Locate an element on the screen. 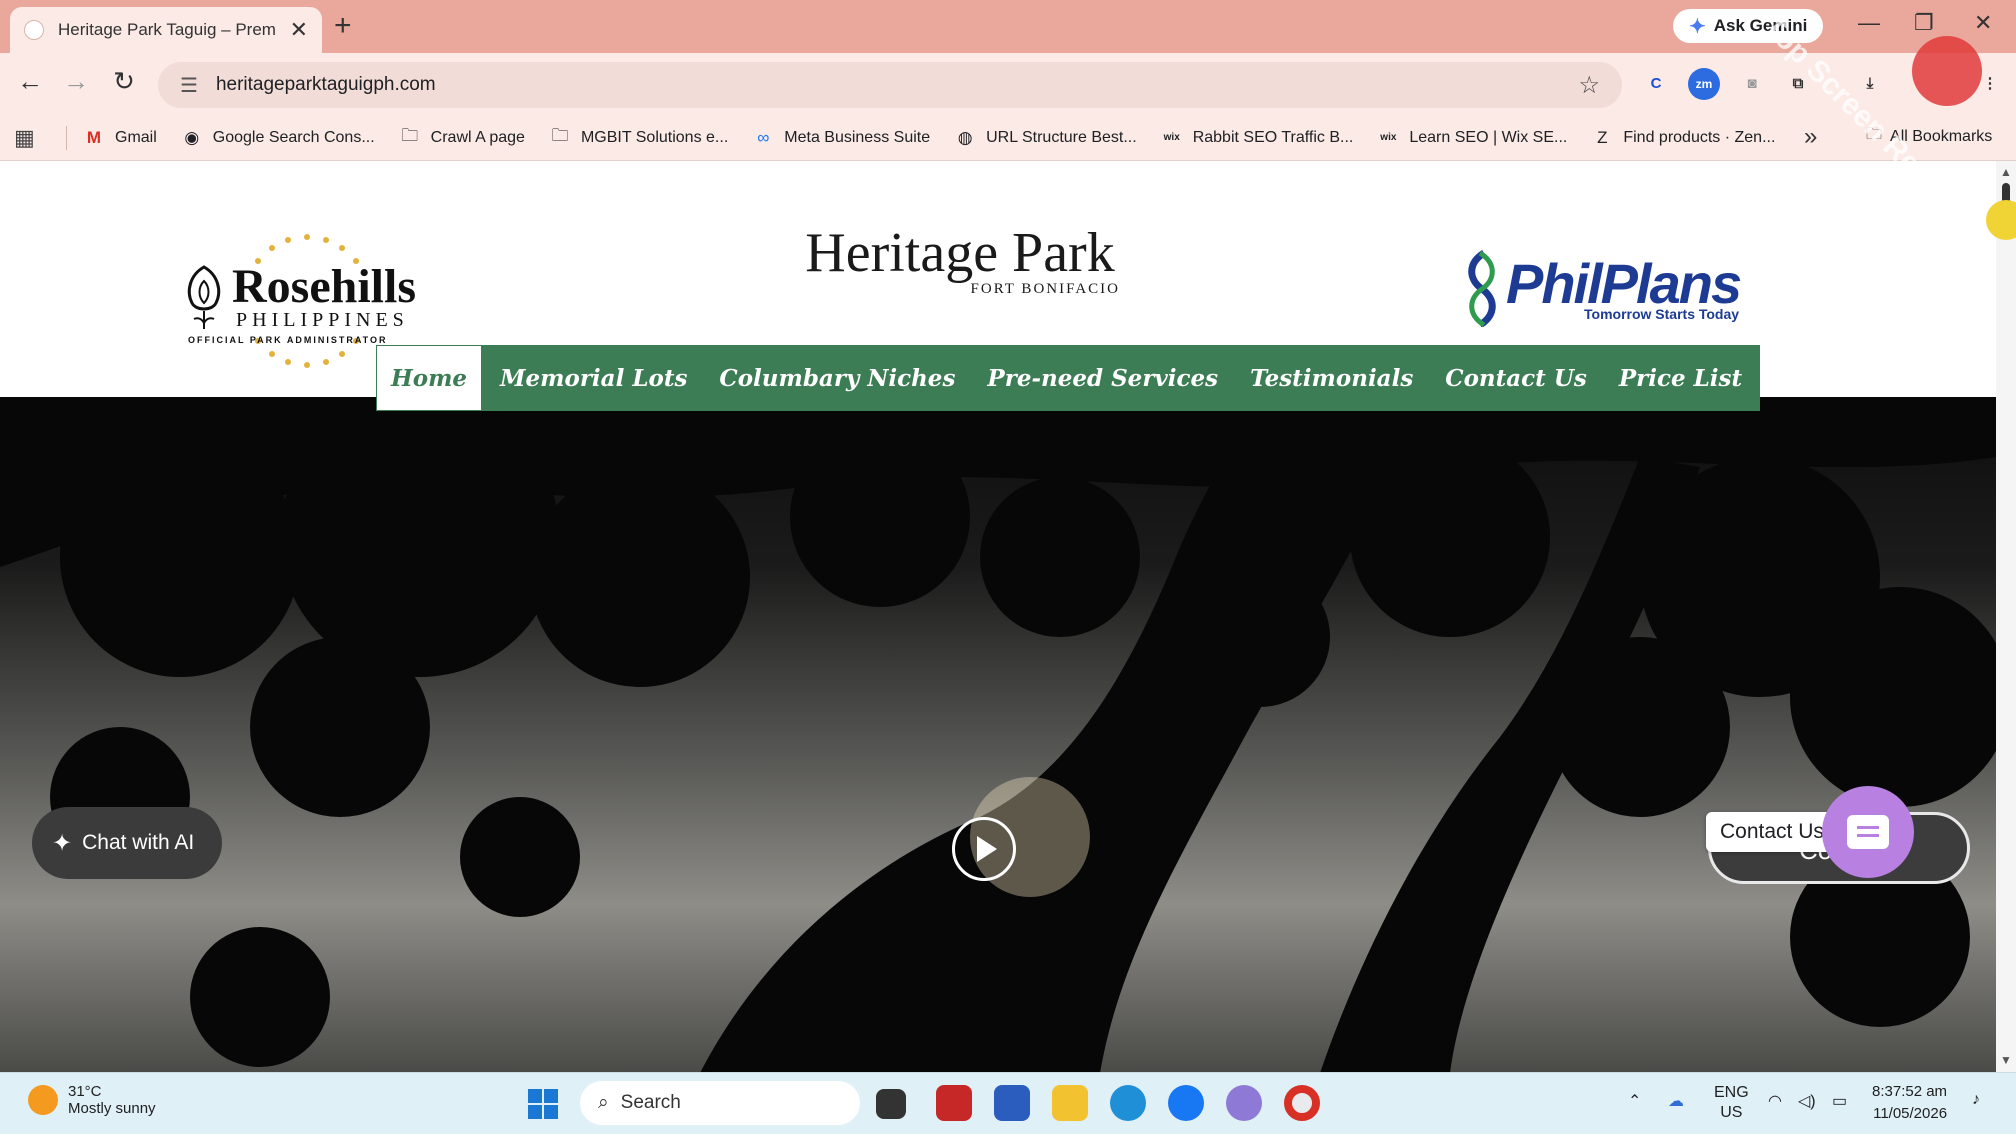 The height and width of the screenshot is (1134, 2016). chat-bubble-icon is located at coordinates (1868, 832).